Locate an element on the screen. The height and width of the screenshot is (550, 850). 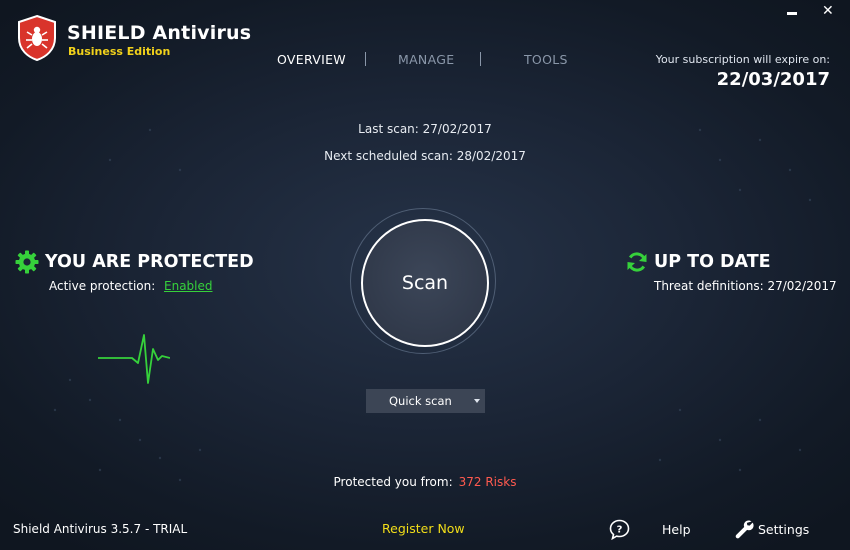
active-protection-label: Active protection: is located at coordinates (102, 286).